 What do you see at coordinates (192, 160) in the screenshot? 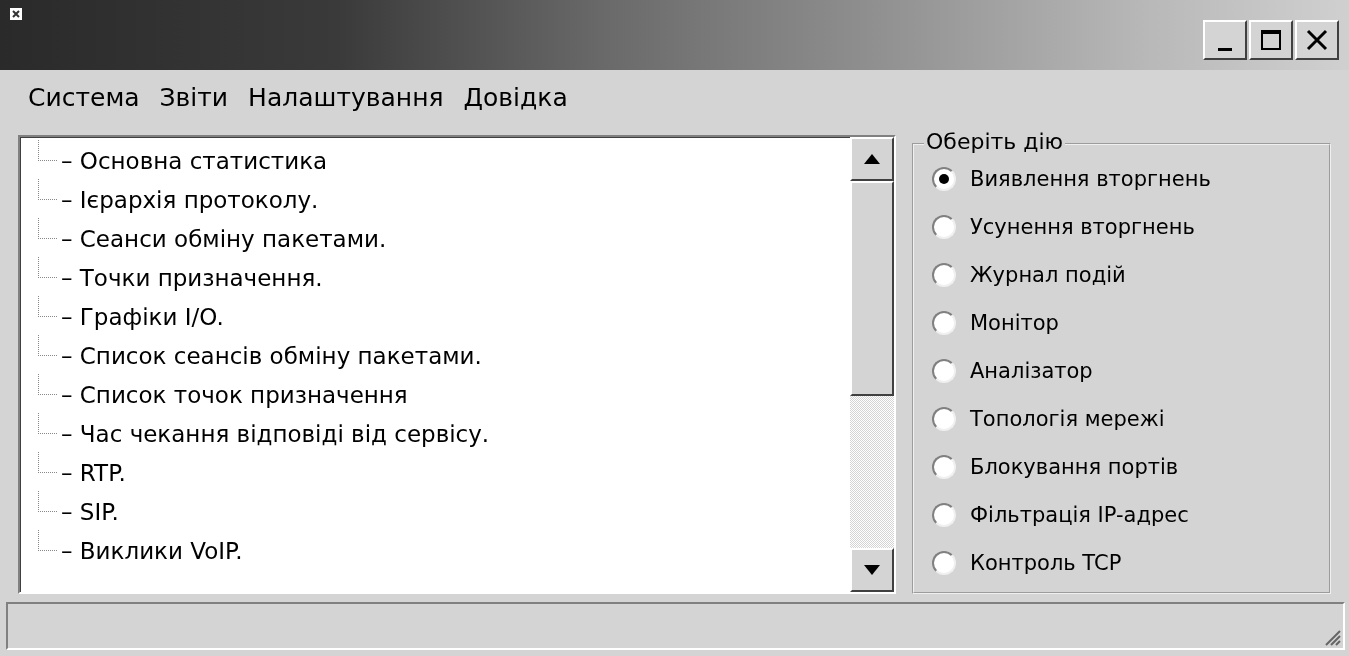
I see `tree-item: – Основна статистика` at bounding box center [192, 160].